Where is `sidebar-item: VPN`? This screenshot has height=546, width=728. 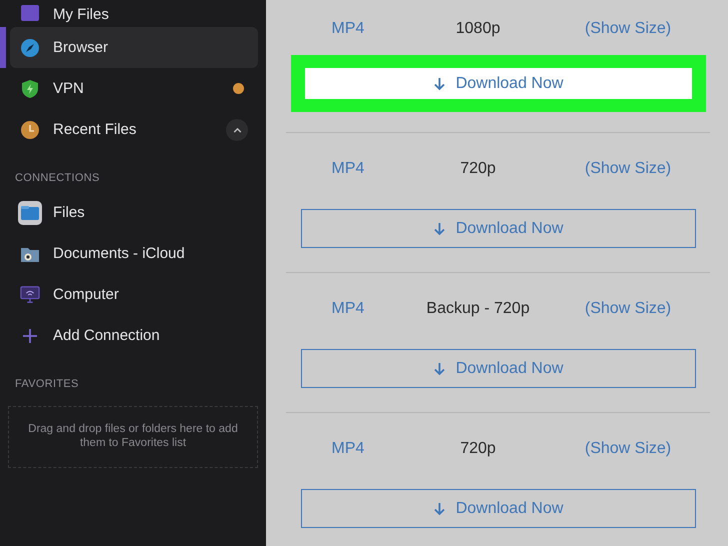 sidebar-item: VPN is located at coordinates (134, 88).